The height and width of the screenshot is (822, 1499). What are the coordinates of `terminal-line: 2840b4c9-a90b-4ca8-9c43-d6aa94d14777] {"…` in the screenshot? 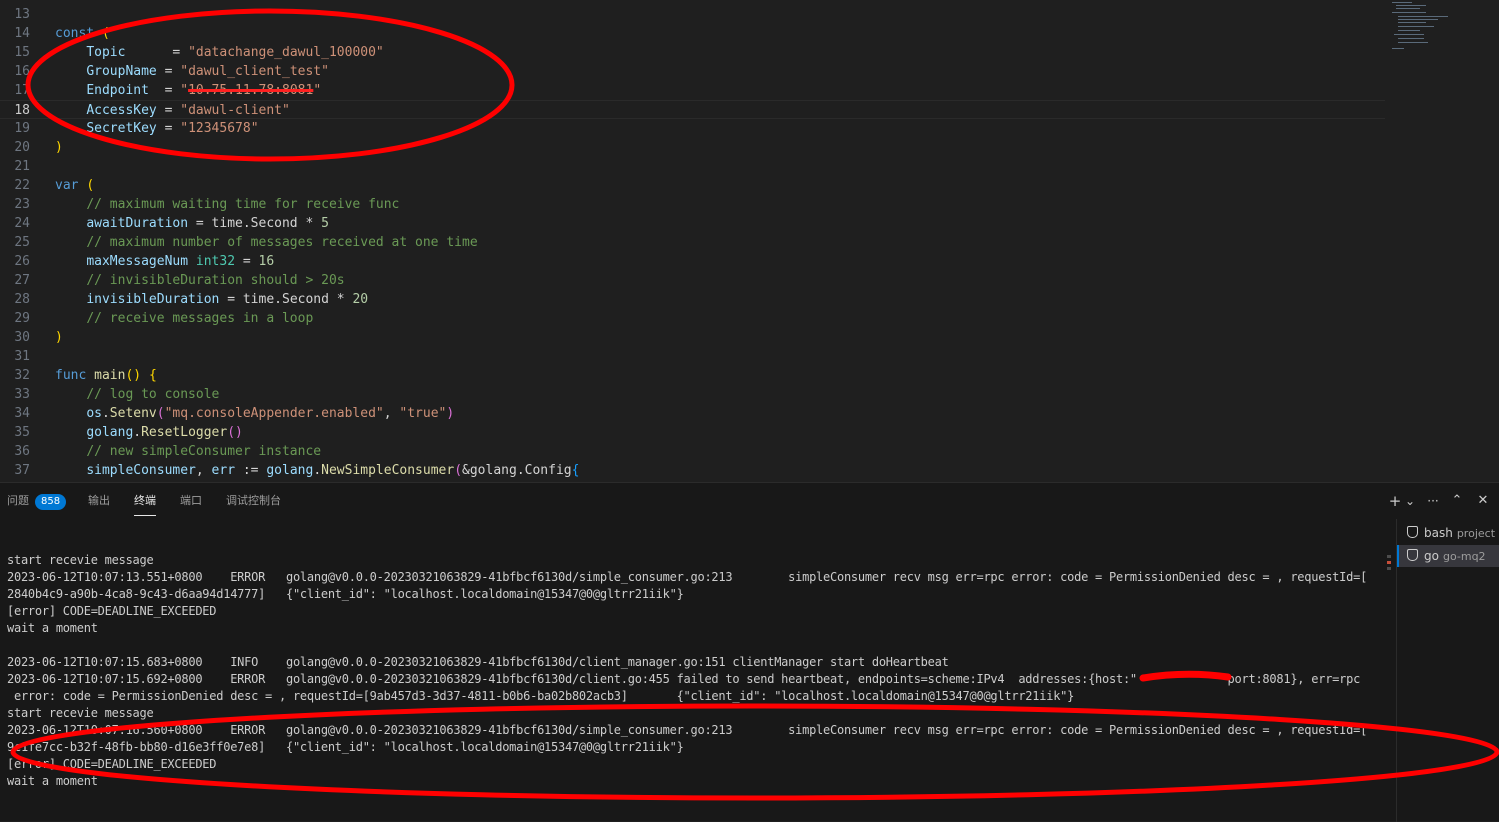 It's located at (345, 594).